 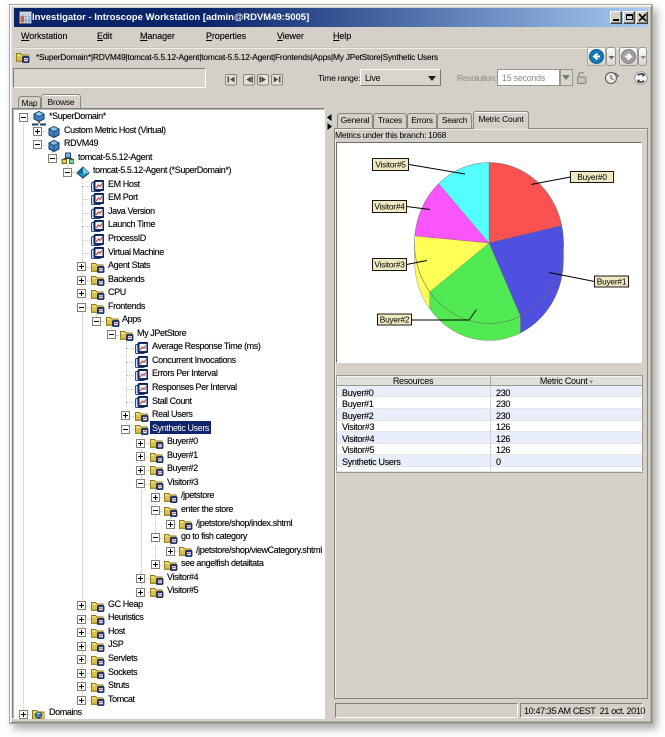 I want to click on svg-text: Visitor#3, so click(x=389, y=265).